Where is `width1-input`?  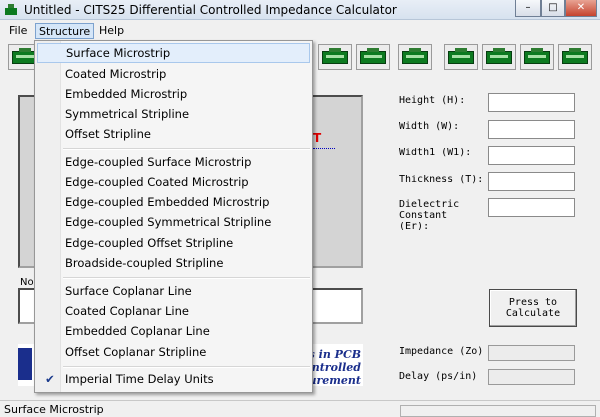 width1-input is located at coordinates (531, 155).